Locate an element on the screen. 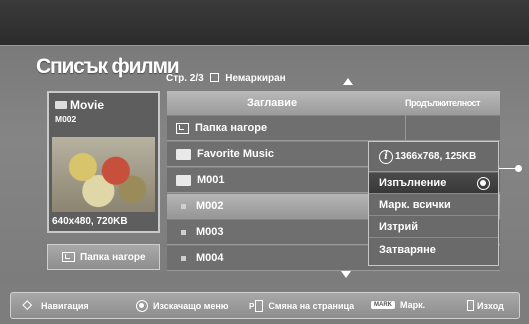  menu-item-delete: Изтрий is located at coordinates (433, 227).